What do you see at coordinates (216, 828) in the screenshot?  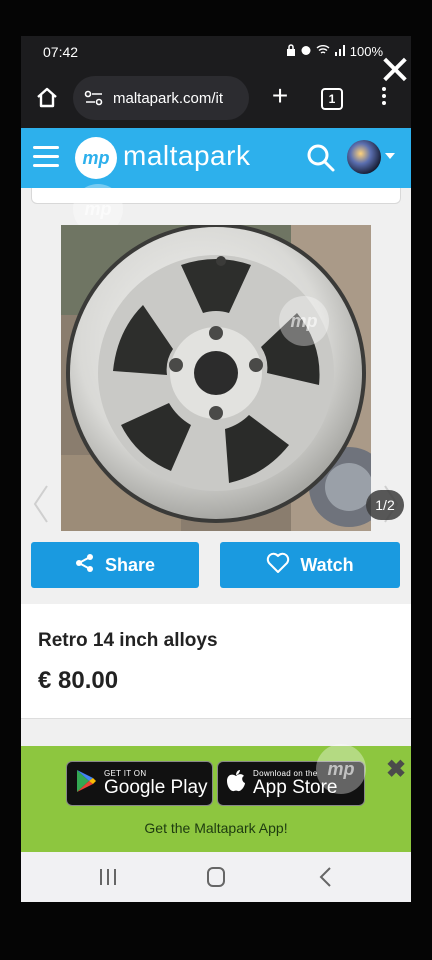 I see `app-banner-cta: Get the Maltapark App!` at bounding box center [216, 828].